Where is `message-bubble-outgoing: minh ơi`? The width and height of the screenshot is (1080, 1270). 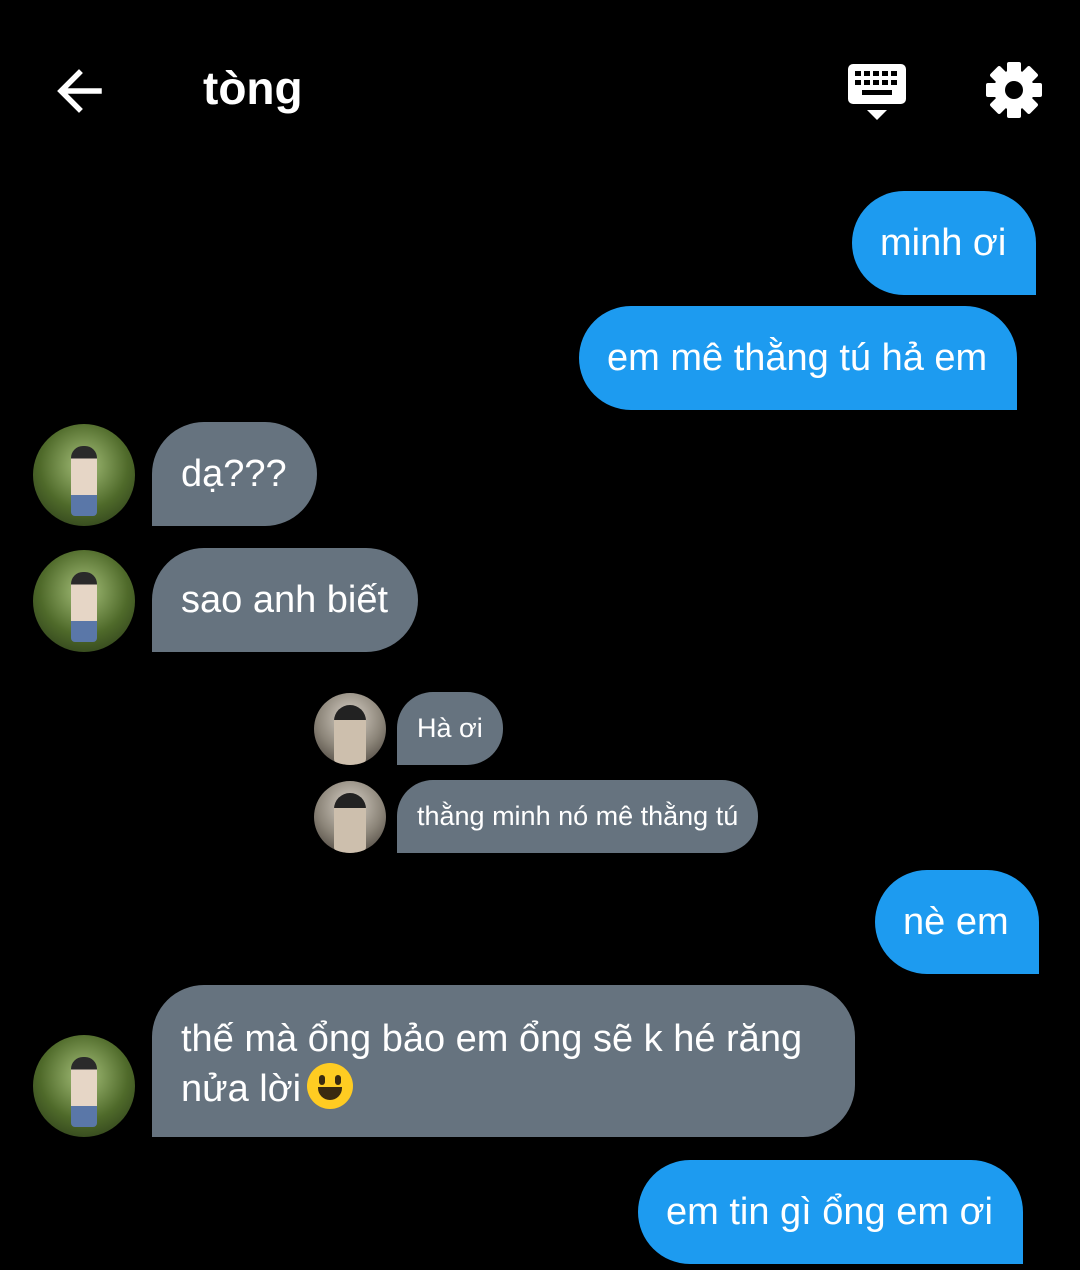
message-bubble-outgoing: minh ơi is located at coordinates (944, 243).